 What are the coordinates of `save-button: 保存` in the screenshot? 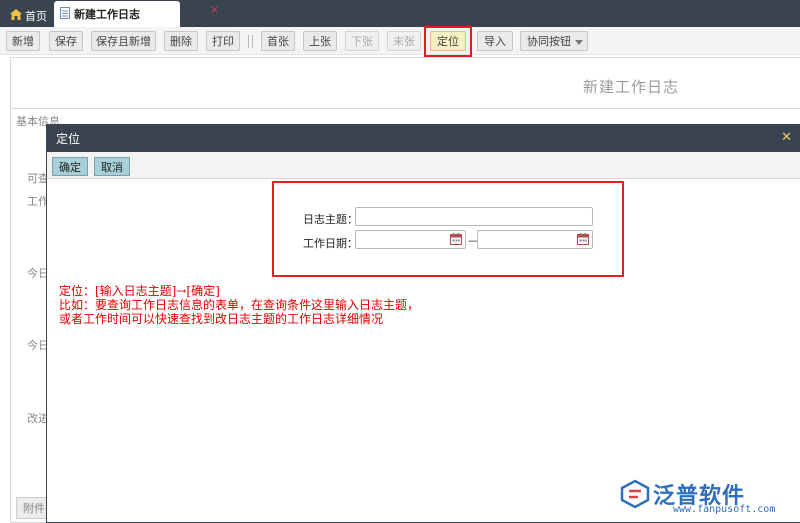 It's located at (66, 41).